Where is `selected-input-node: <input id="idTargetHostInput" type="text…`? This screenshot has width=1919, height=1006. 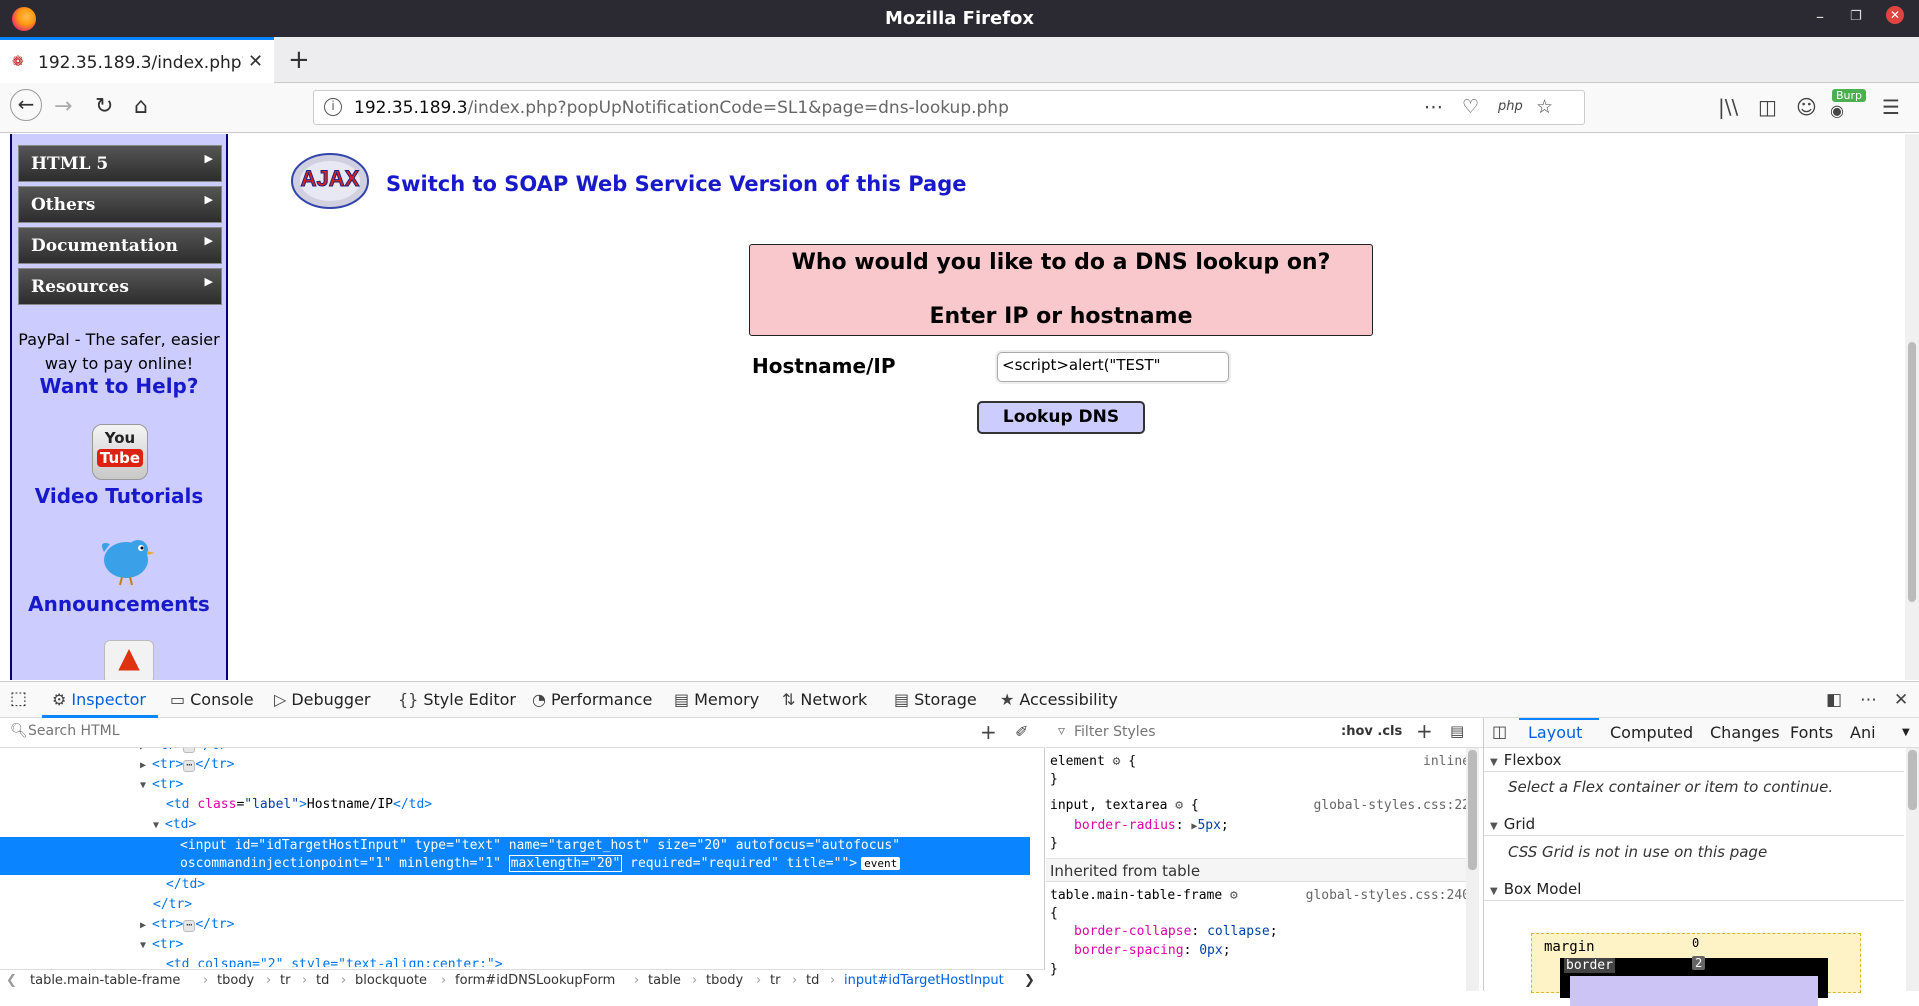
selected-input-node: <input id="idTargetHostInput" type="text… is located at coordinates (515, 856).